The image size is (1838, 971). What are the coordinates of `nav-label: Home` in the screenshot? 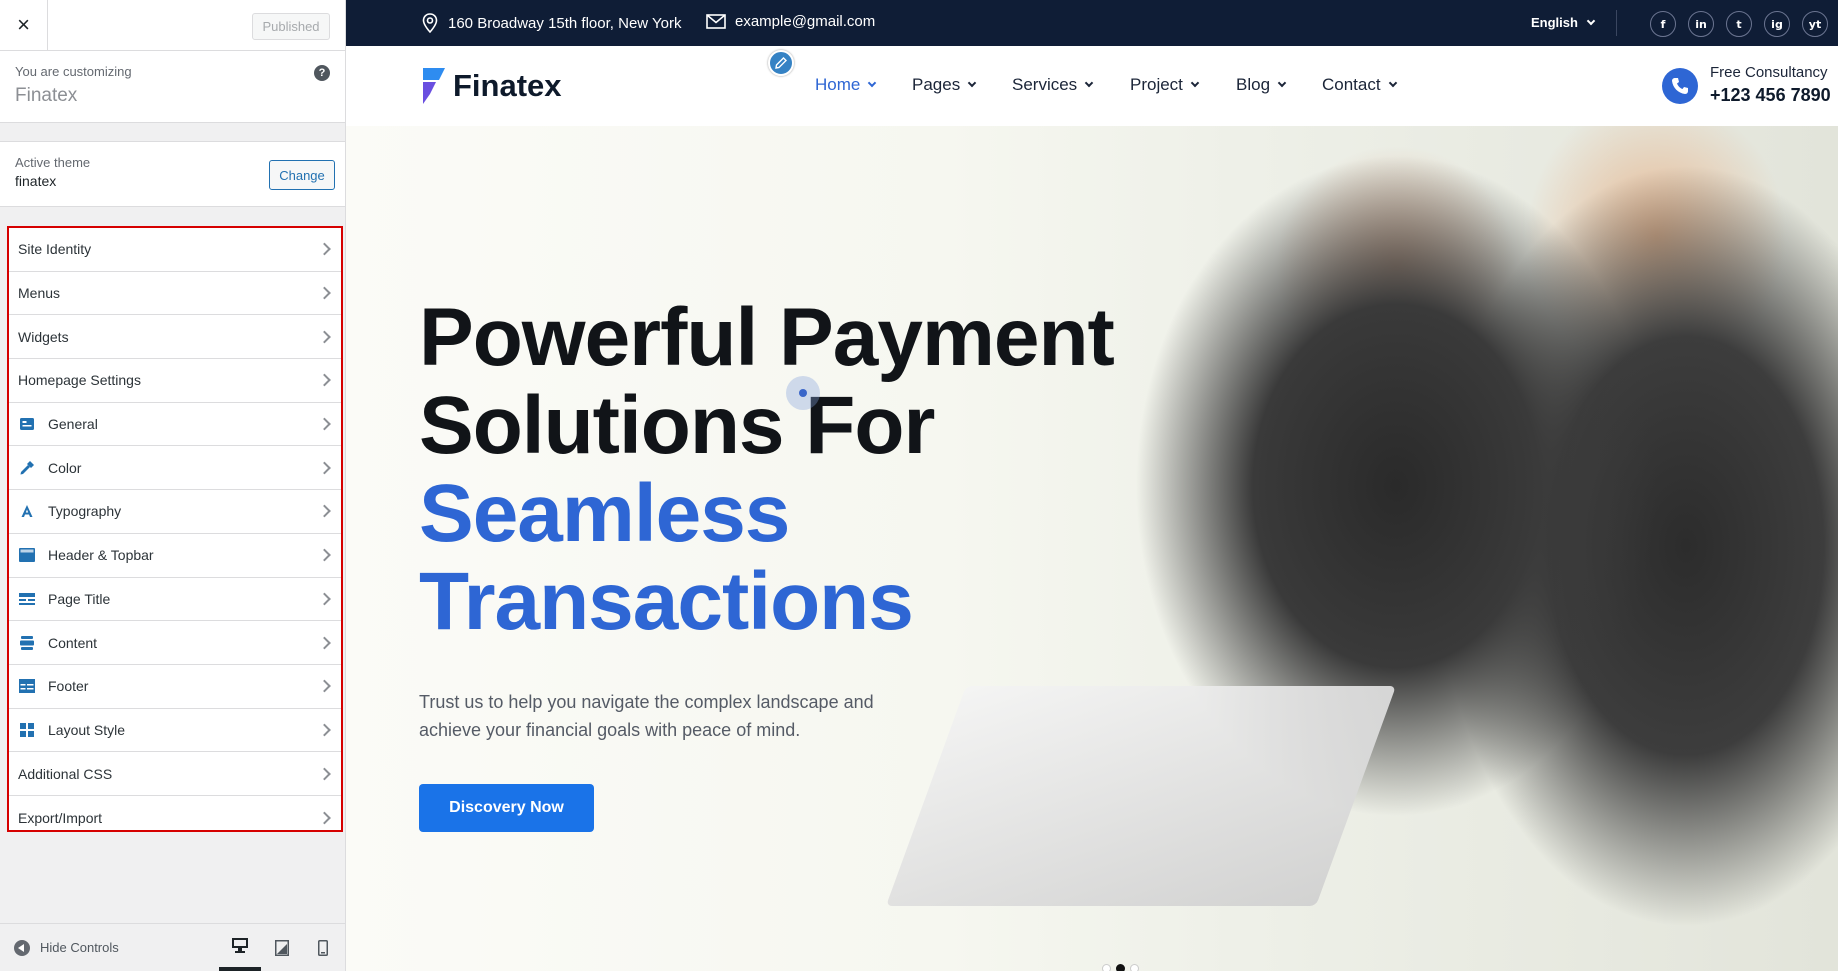 It's located at (838, 84).